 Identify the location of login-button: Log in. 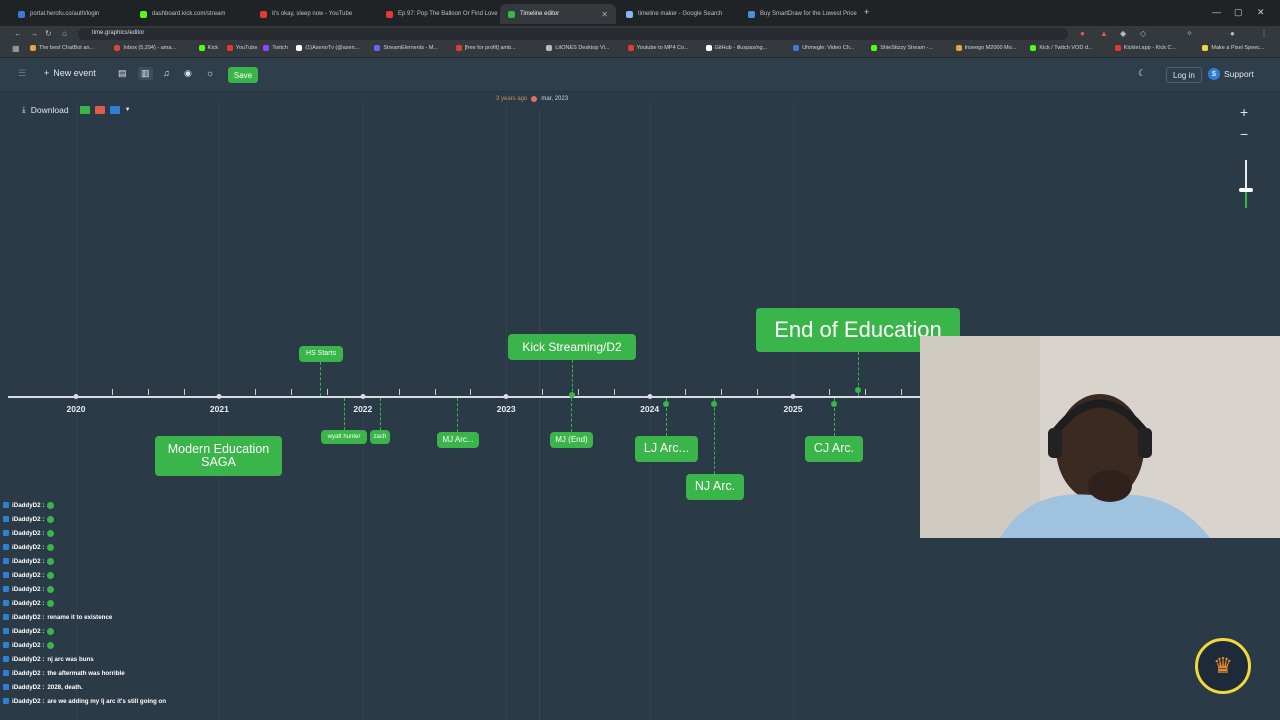
(1184, 75).